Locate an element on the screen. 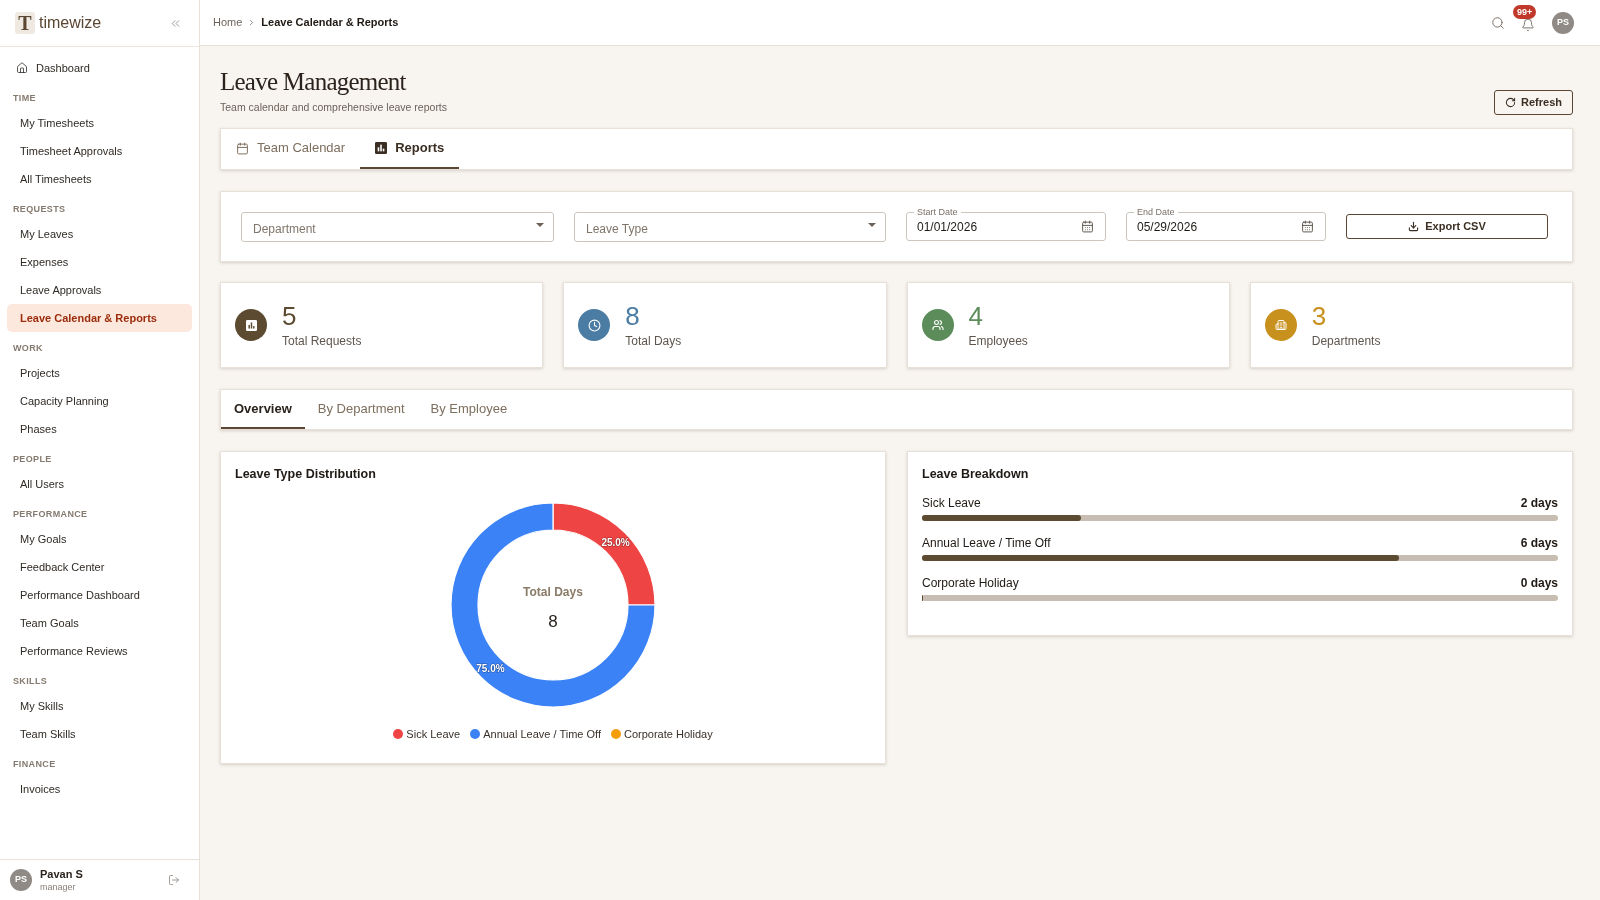  logout-button is located at coordinates (174, 880).